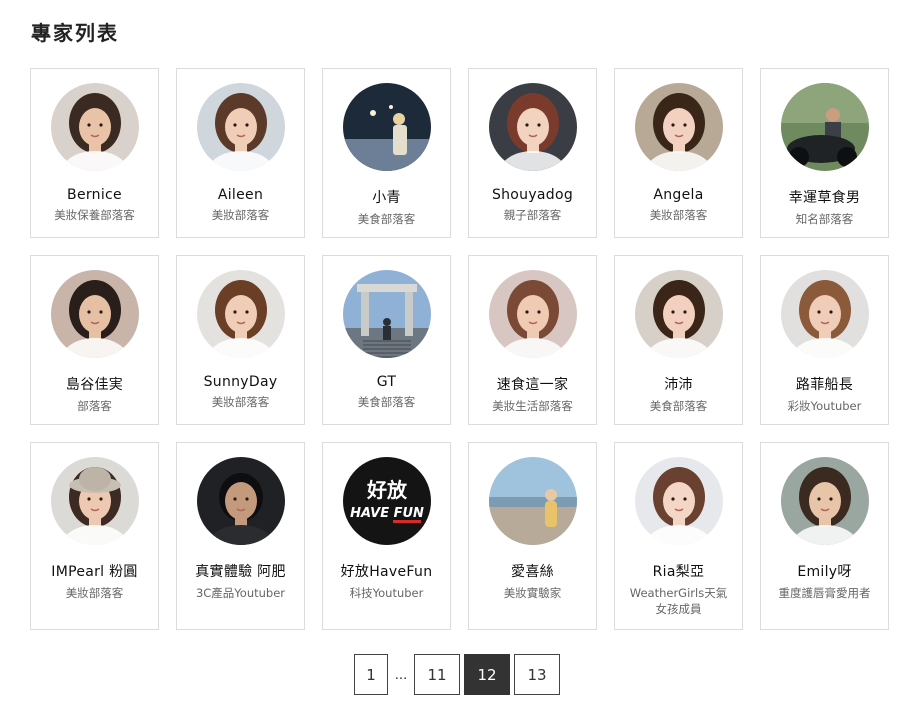  Describe the element at coordinates (532, 215) in the screenshot. I see `expert-role: 親子部落客` at that location.